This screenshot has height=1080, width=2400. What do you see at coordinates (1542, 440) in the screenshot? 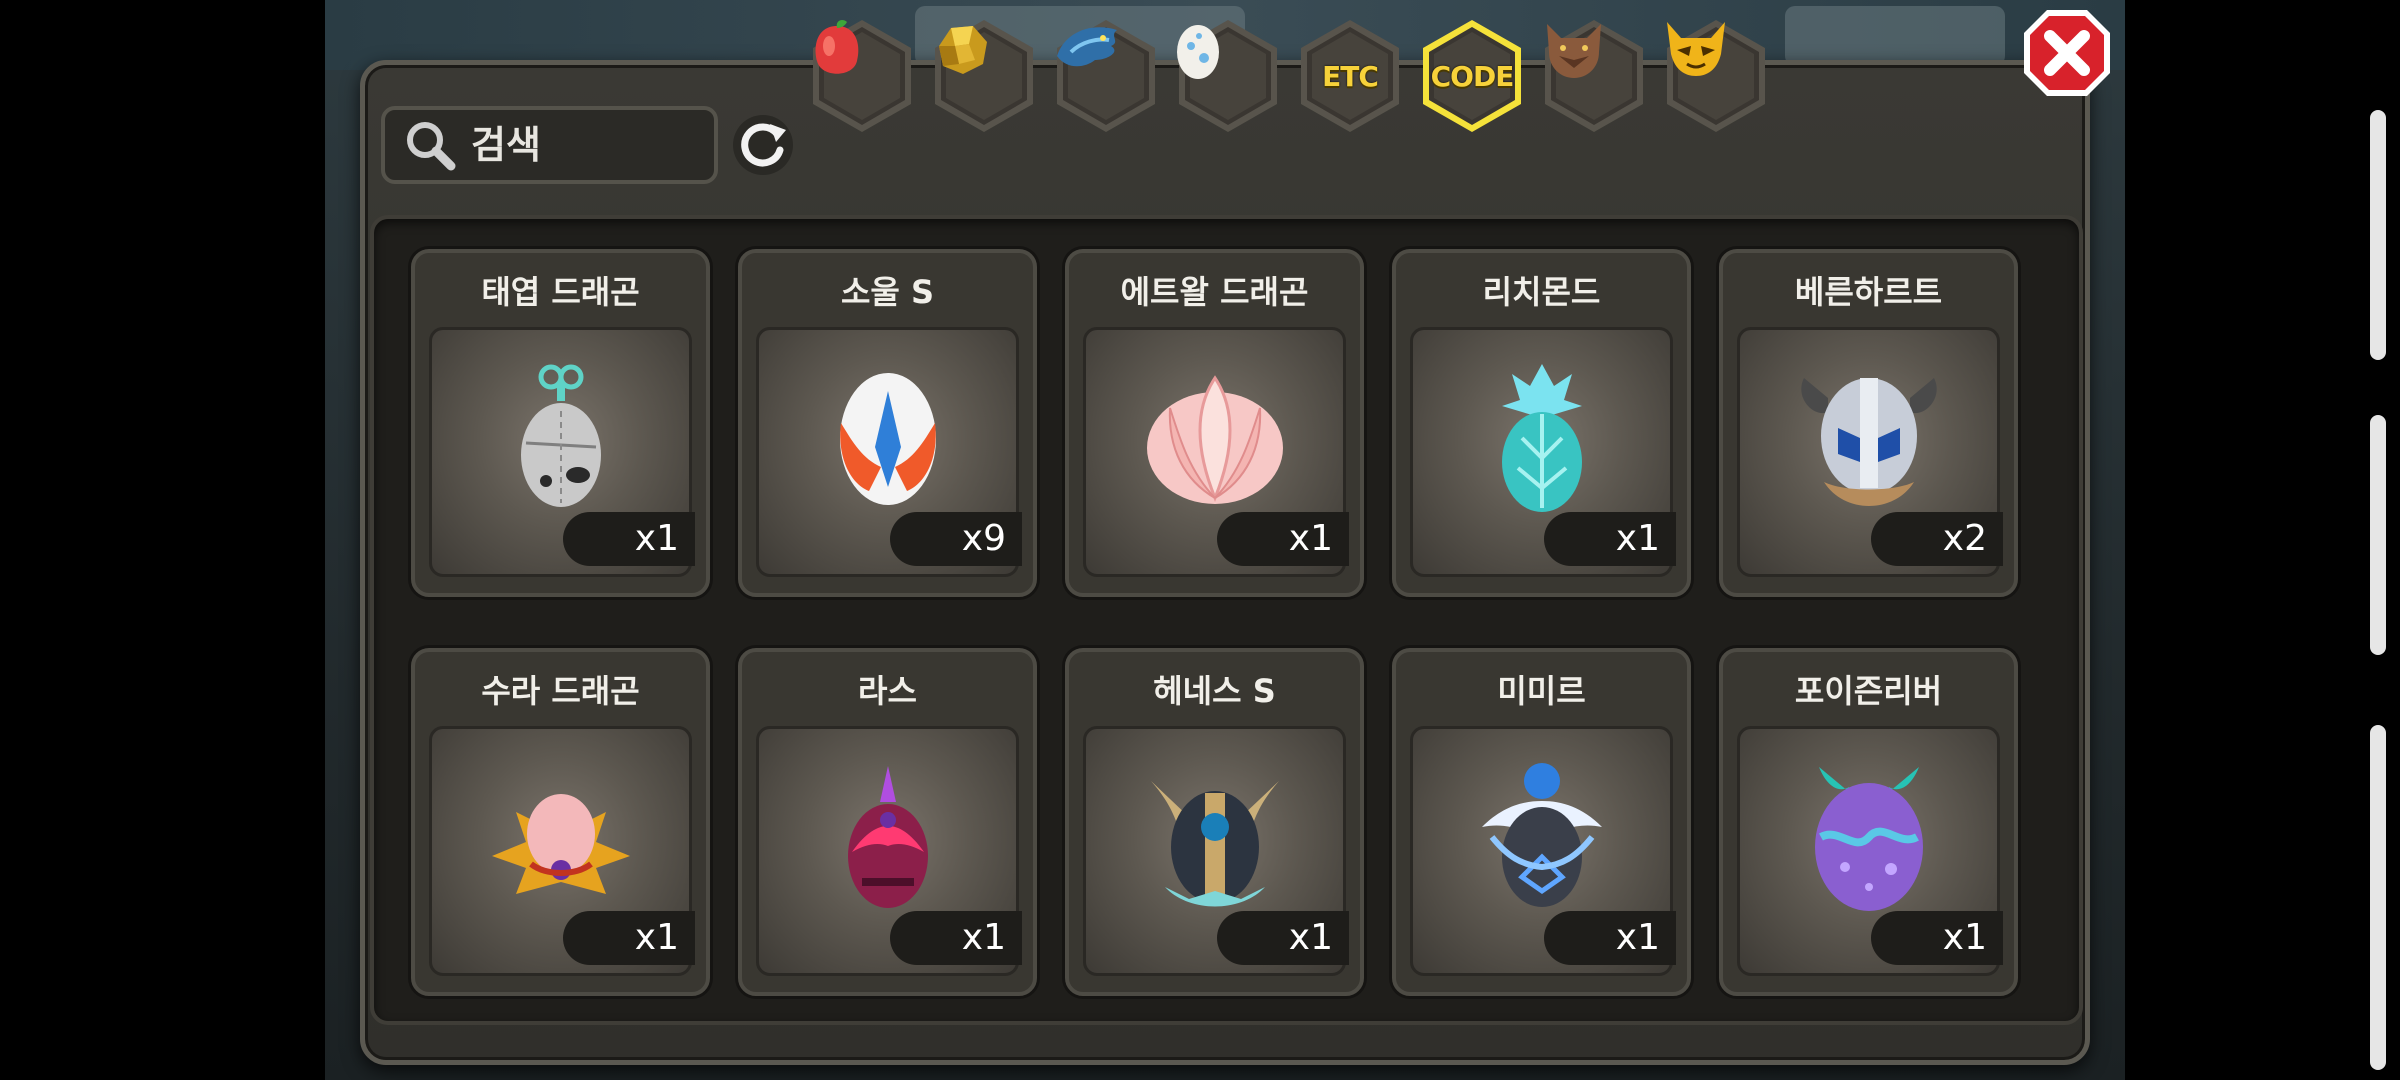
I see `crystal-egg-icon` at bounding box center [1542, 440].